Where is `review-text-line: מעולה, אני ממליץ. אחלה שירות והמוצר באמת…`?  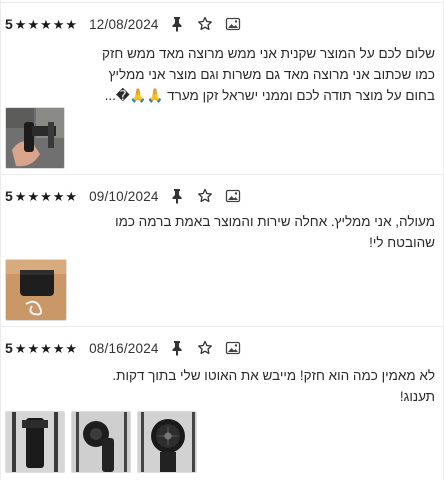 review-text-line: מעולה, אני ממליץ. אחלה שירות והמוצר באמת… is located at coordinates (275, 221).